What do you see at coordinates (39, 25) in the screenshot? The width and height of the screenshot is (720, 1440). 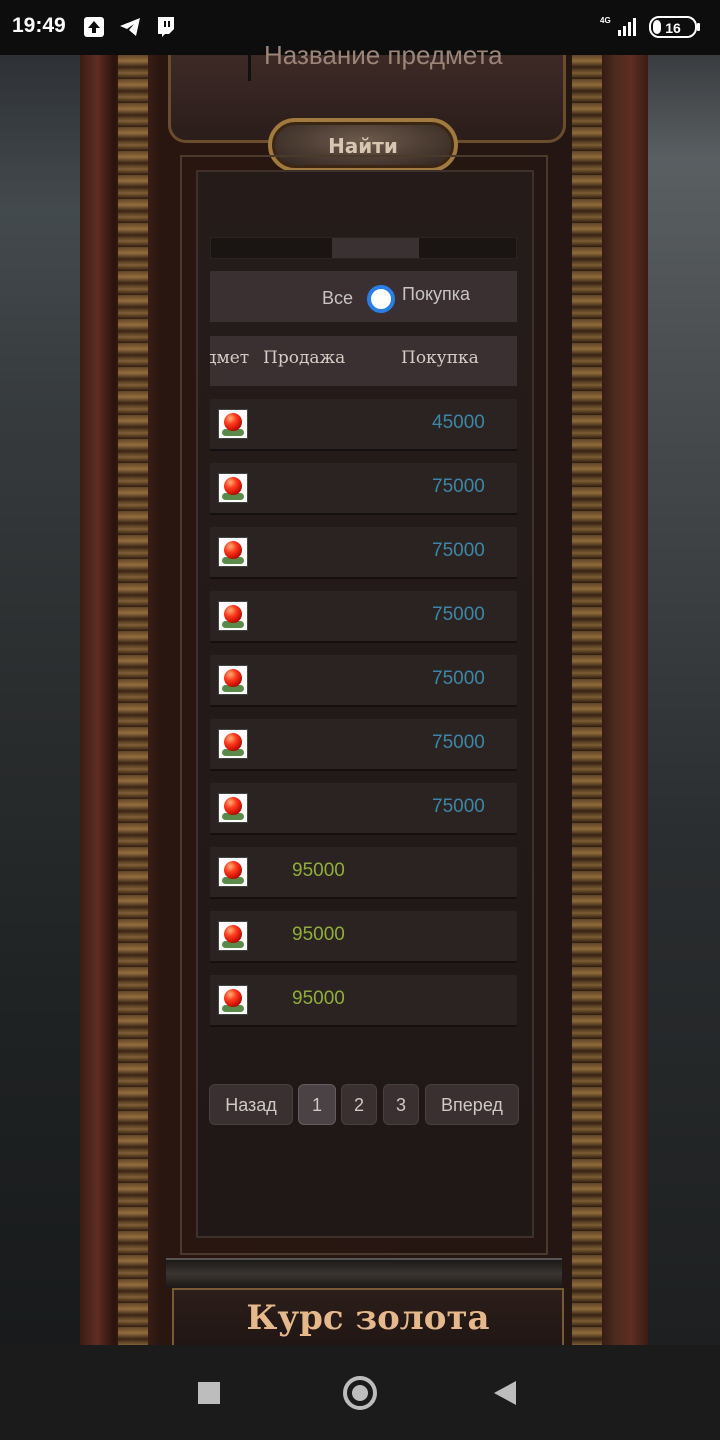 I see `status-time: 19:49` at bounding box center [39, 25].